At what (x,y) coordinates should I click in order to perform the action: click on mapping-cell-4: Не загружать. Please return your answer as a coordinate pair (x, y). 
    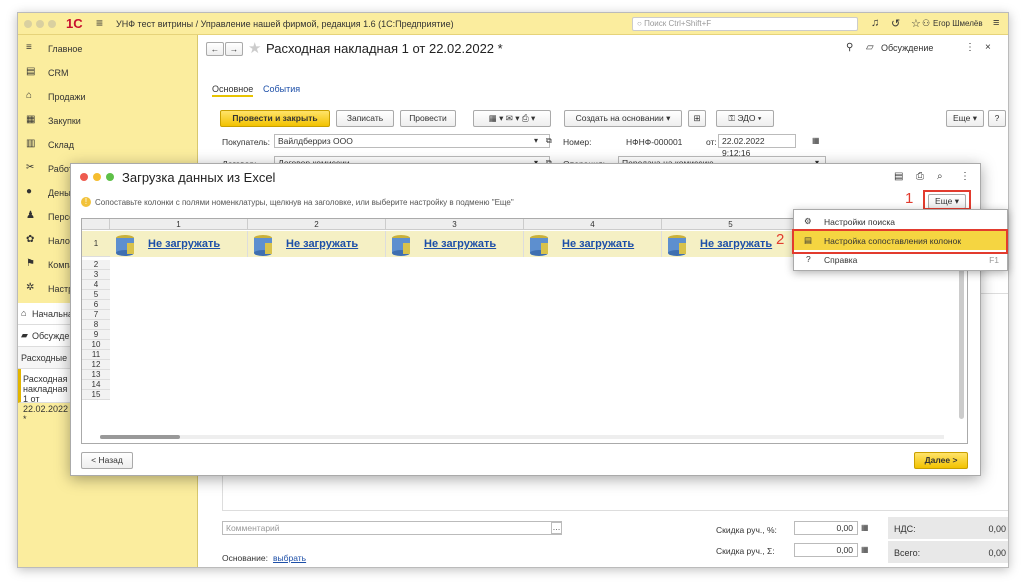
    Looking at the image, I should click on (593, 244).